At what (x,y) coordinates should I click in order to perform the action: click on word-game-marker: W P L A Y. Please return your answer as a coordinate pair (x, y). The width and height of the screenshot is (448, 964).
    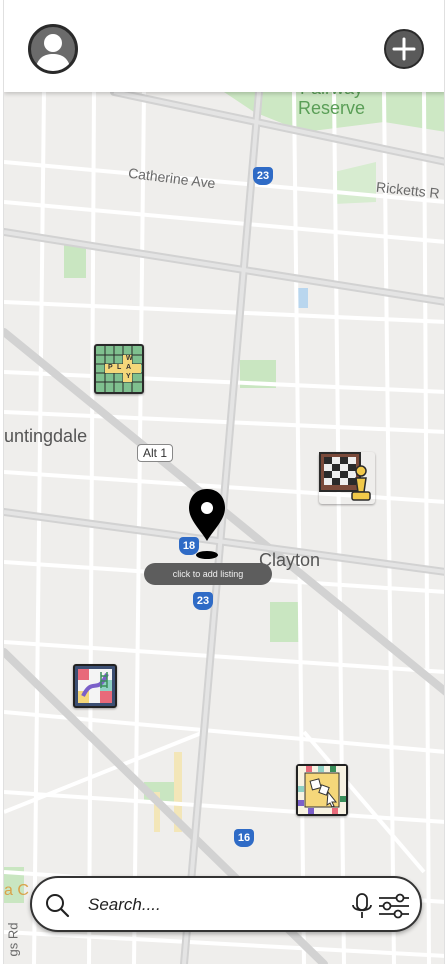
    Looking at the image, I should click on (119, 369).